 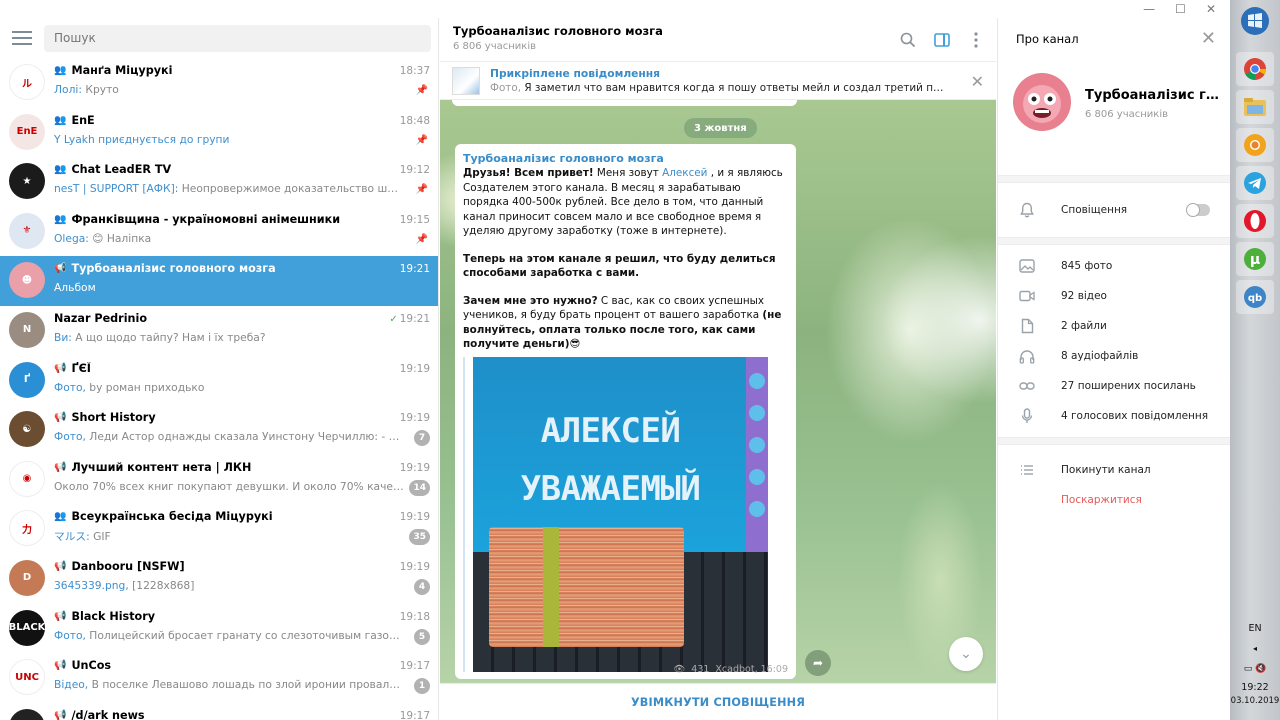 I want to click on chat-title: UnCos, so click(x=91, y=666).